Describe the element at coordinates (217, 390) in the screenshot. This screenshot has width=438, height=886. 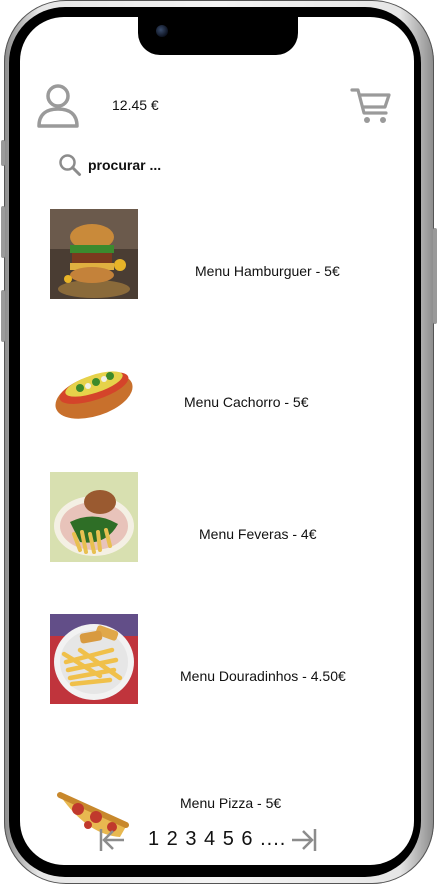
I see `menu-item-cachorro: Menu Cachorro - 5€` at that location.